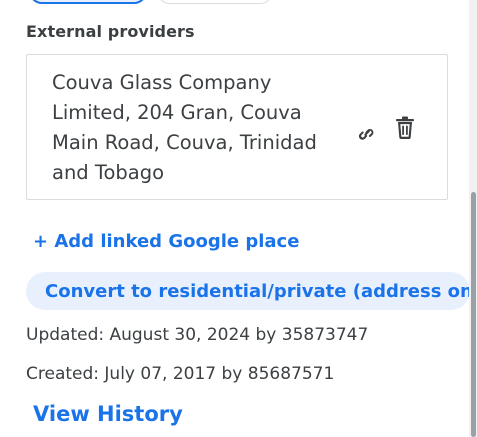 The image size is (477, 437). I want to click on scrollbar-thumb, so click(473, 314).